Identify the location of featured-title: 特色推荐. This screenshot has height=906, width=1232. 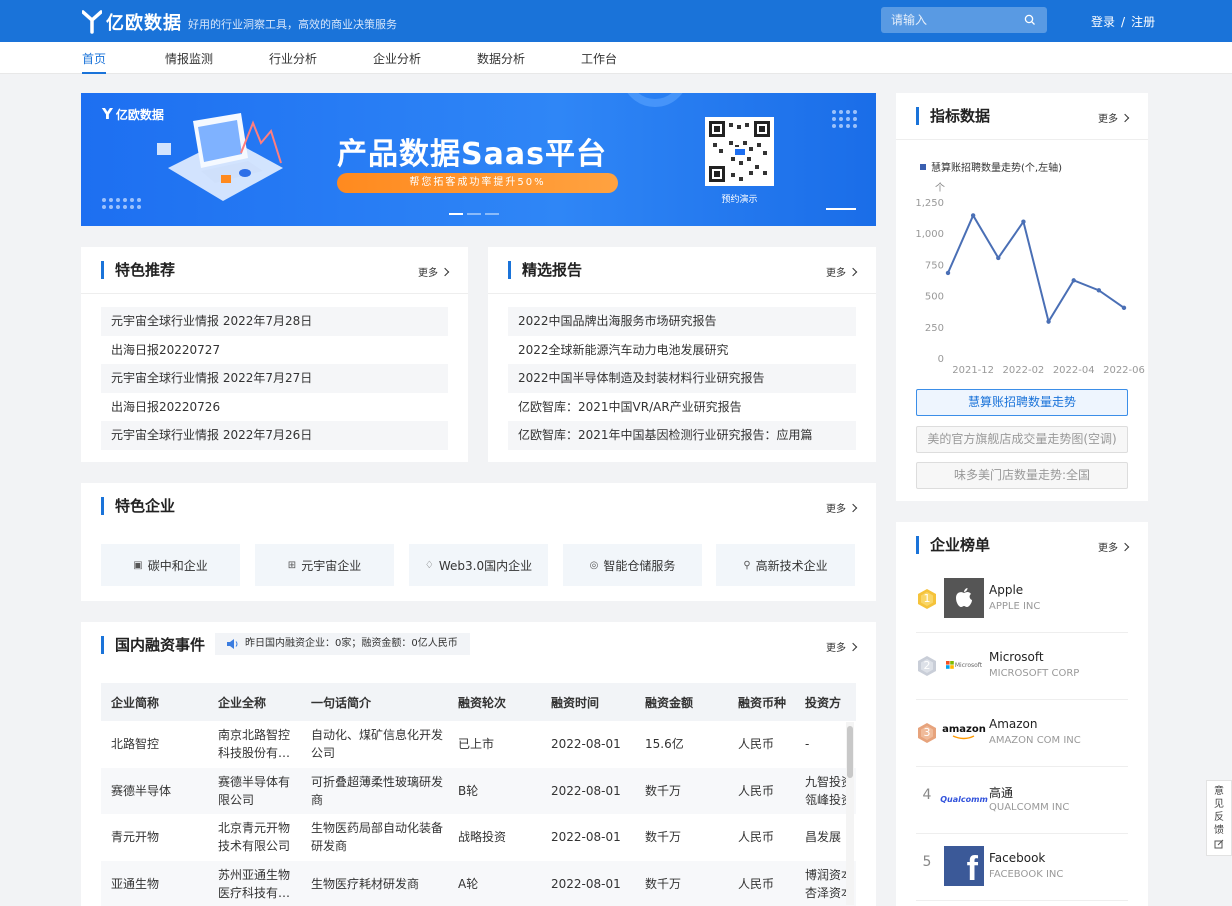
(138, 270).